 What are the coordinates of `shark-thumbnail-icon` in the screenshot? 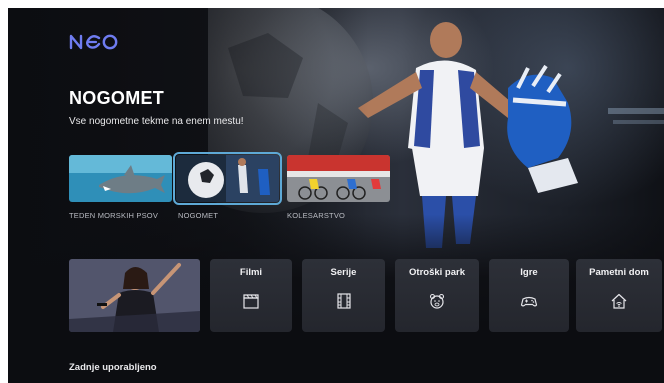 It's located at (120, 178).